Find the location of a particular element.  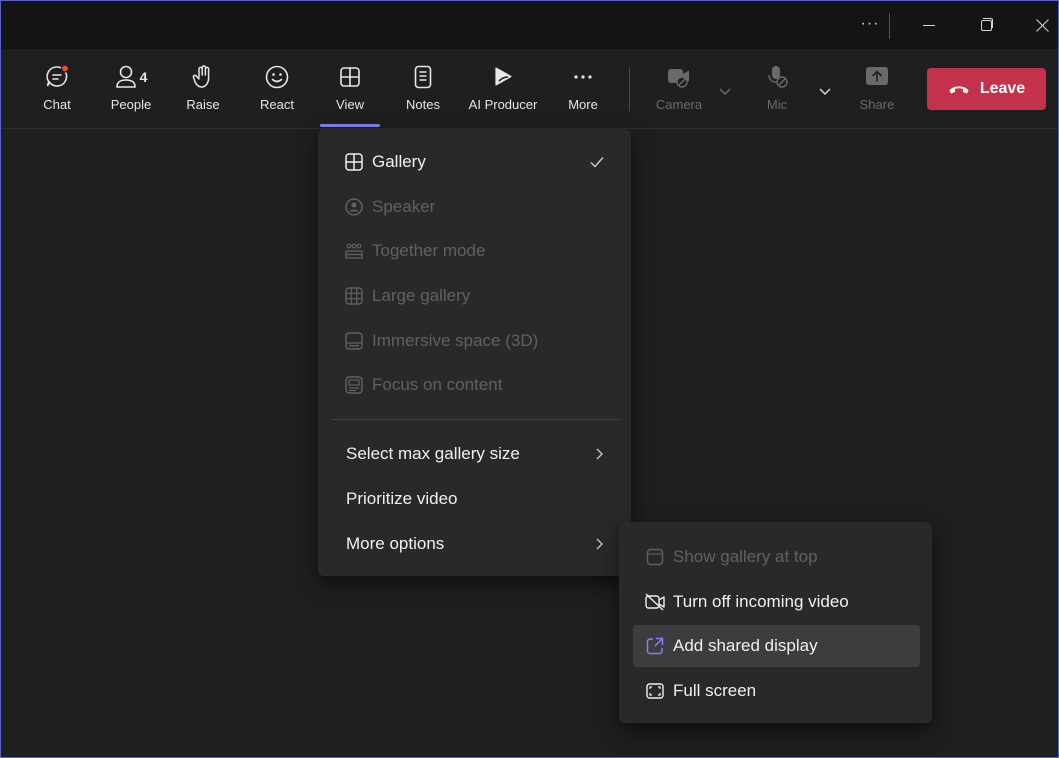

menu-item-label: Large gallery is located at coordinates (421, 295).